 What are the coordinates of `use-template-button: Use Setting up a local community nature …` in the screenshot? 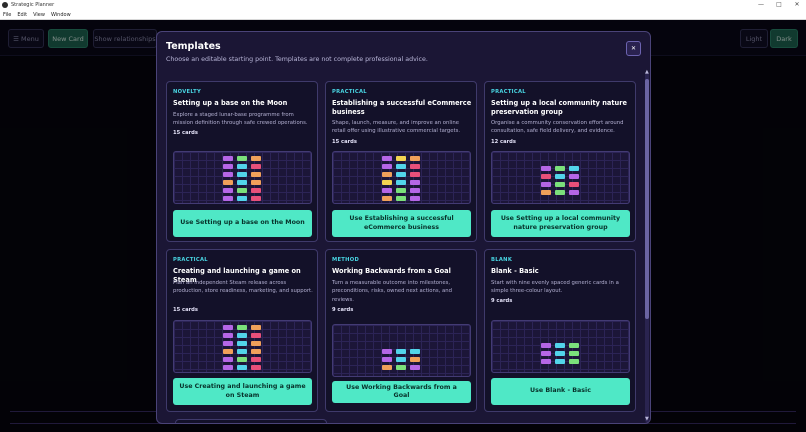 It's located at (560, 223).